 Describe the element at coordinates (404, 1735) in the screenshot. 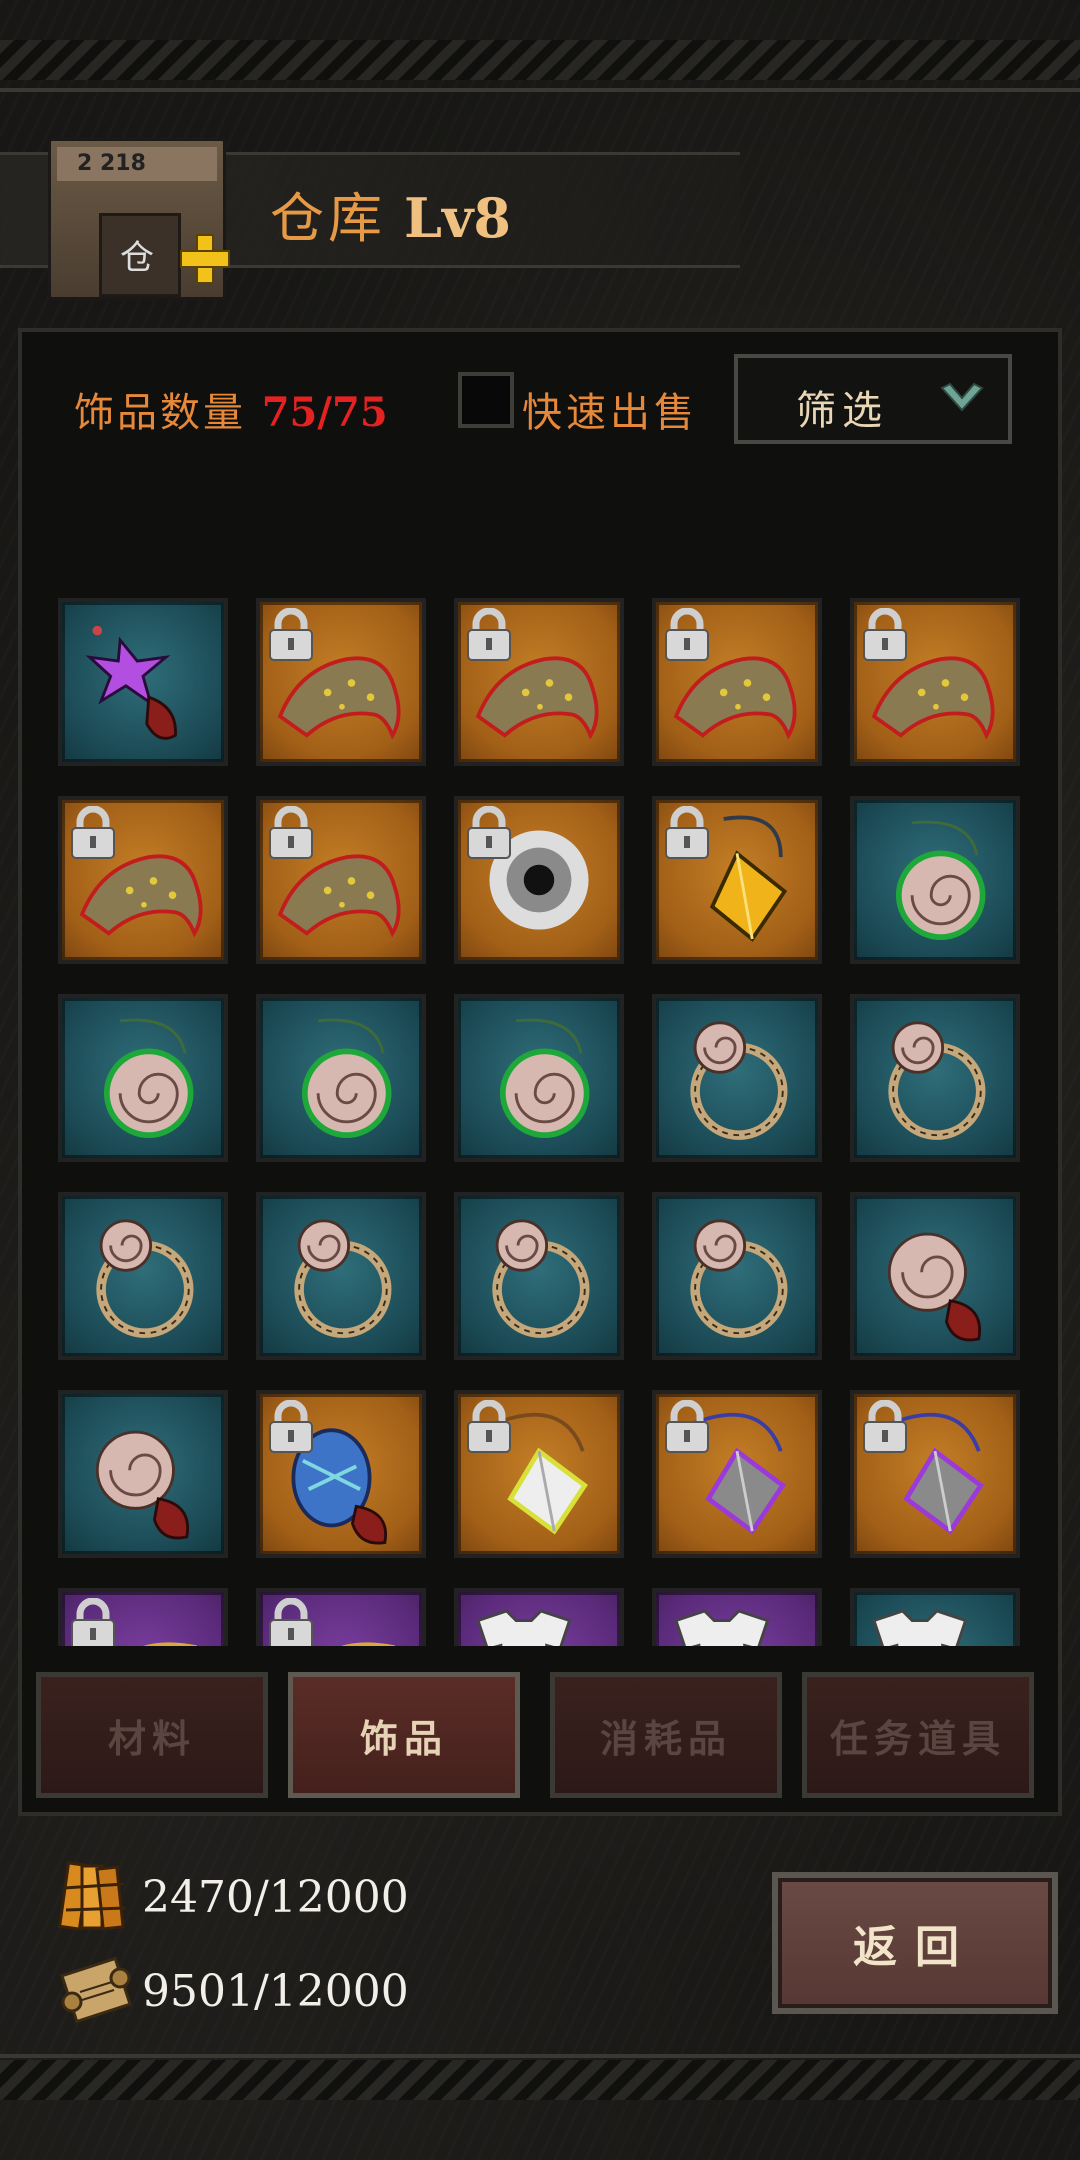

I see `tab-accessories: 饰品` at that location.